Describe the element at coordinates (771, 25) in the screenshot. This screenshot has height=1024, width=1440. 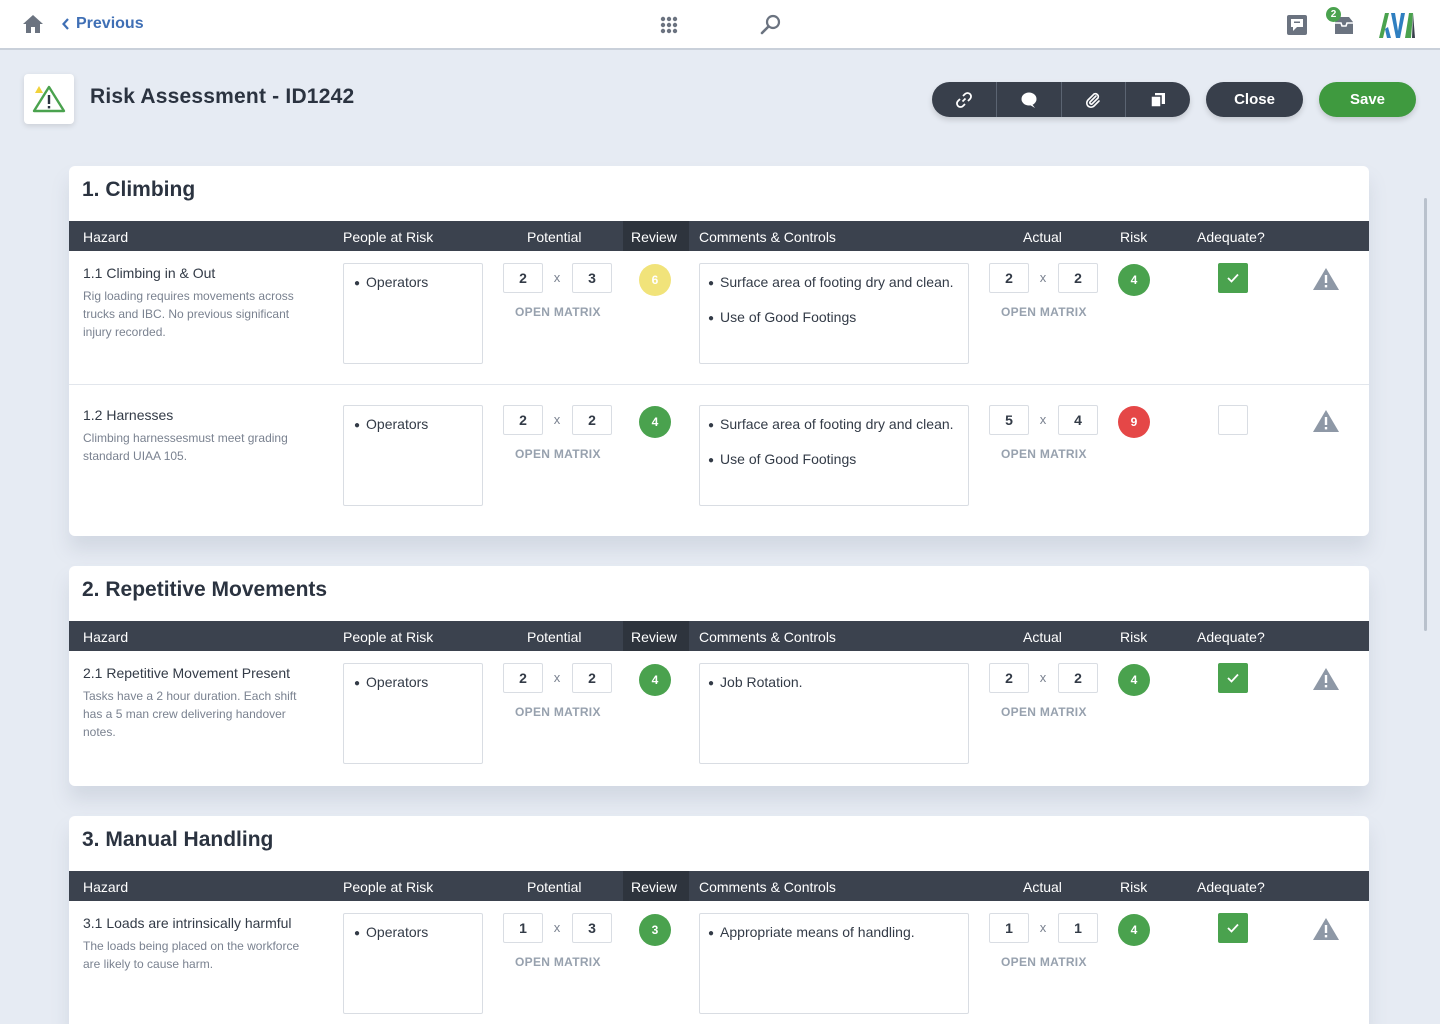
I see `search-icon` at that location.